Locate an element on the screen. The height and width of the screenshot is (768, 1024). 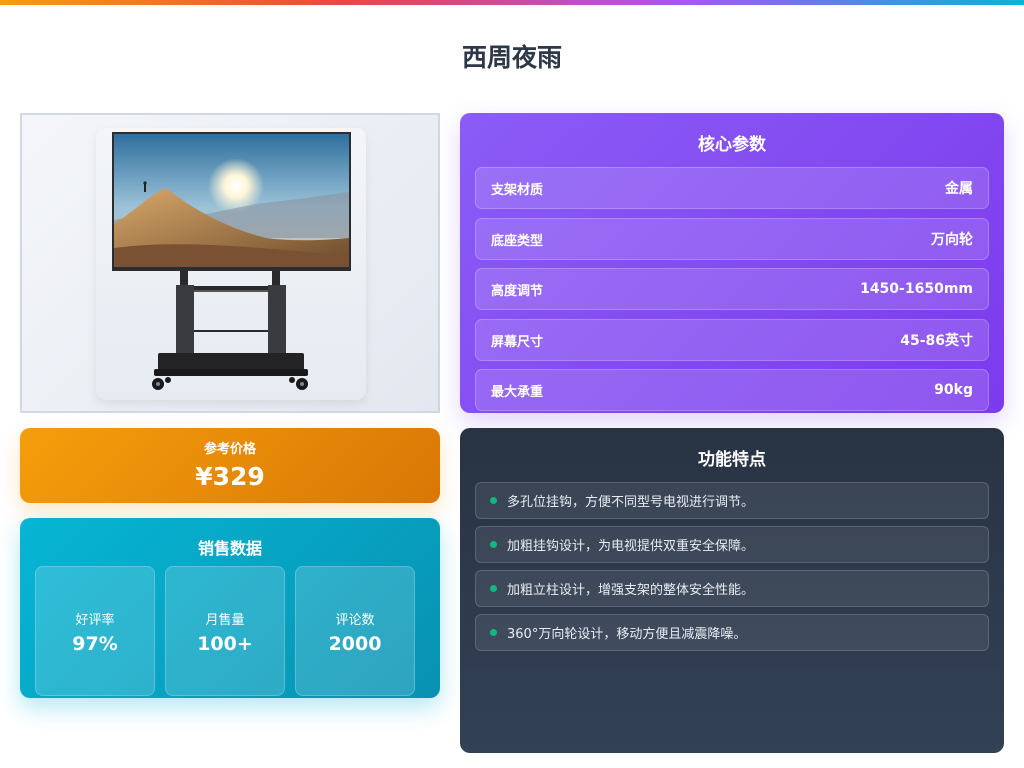
spec-row-material: 支架材质 金属 is located at coordinates (732, 188).